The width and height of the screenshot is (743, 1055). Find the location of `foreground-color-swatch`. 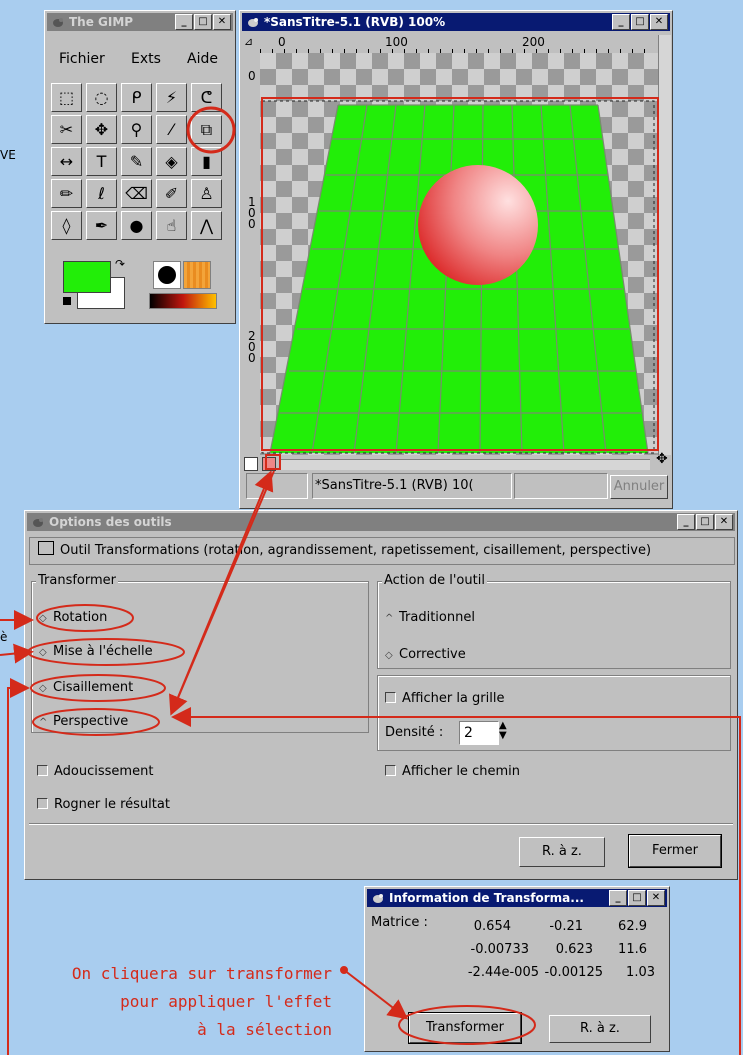

foreground-color-swatch is located at coordinates (87, 277).